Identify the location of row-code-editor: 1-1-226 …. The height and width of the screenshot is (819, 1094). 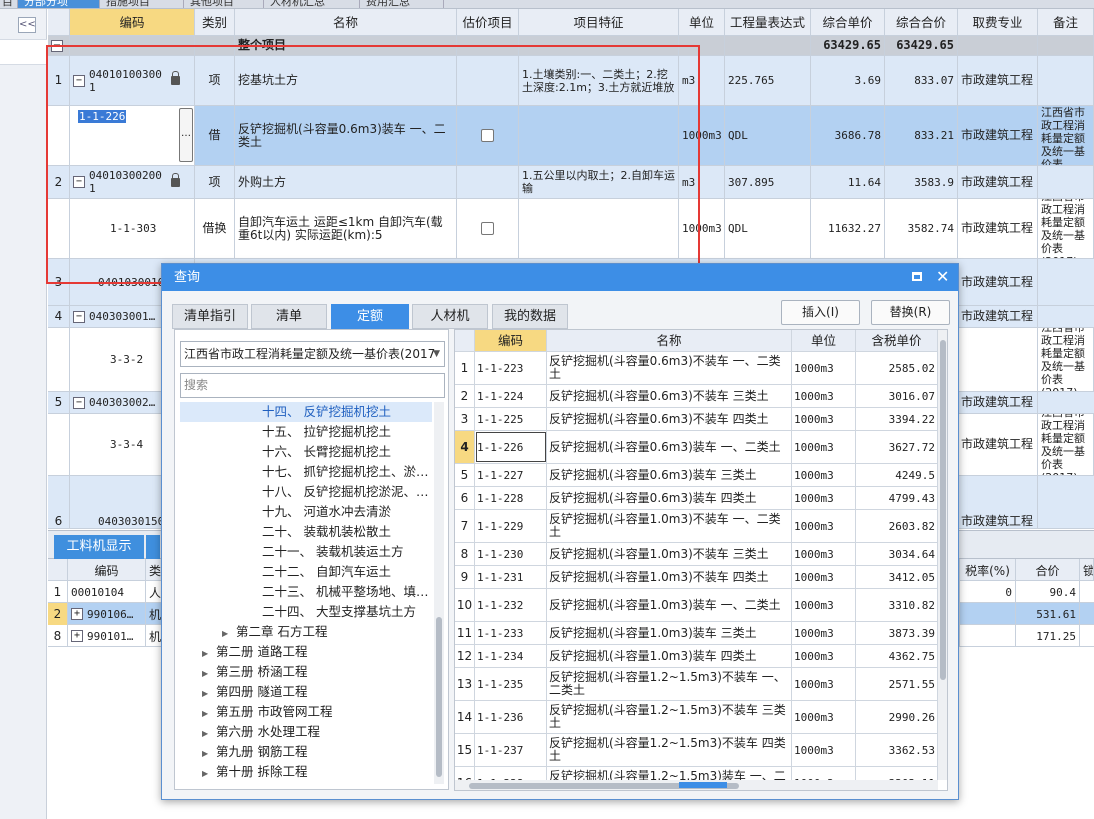
(132, 135).